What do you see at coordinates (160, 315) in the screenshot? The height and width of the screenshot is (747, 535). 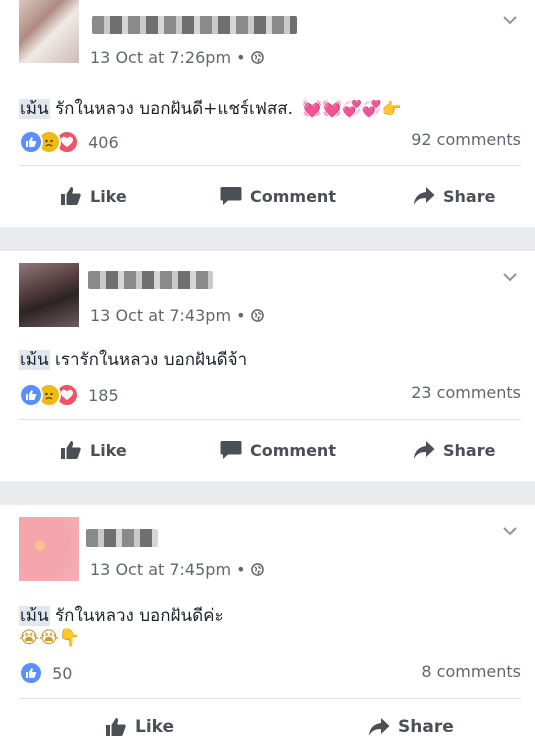 I see `post-timestamp: 13 Oct at 7:43pm` at bounding box center [160, 315].